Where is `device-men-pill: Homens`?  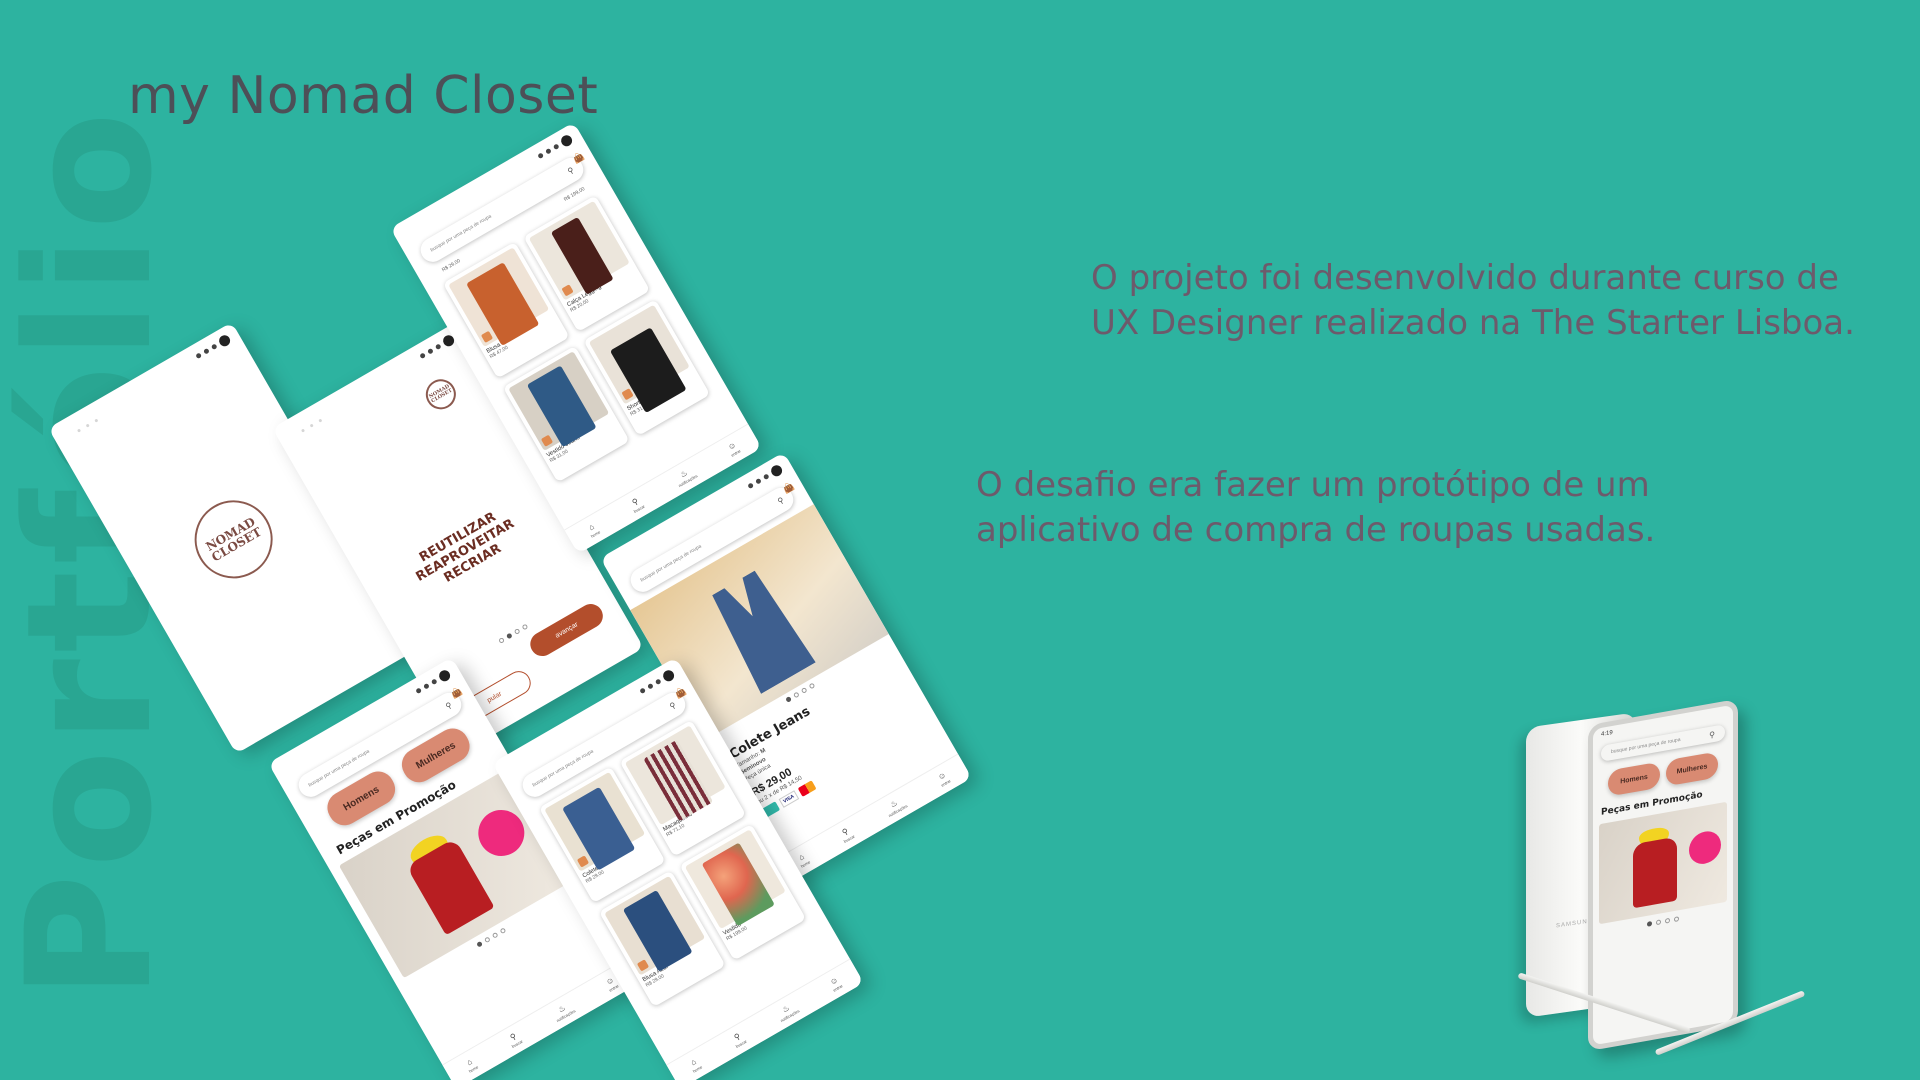 device-men-pill: Homens is located at coordinates (1634, 779).